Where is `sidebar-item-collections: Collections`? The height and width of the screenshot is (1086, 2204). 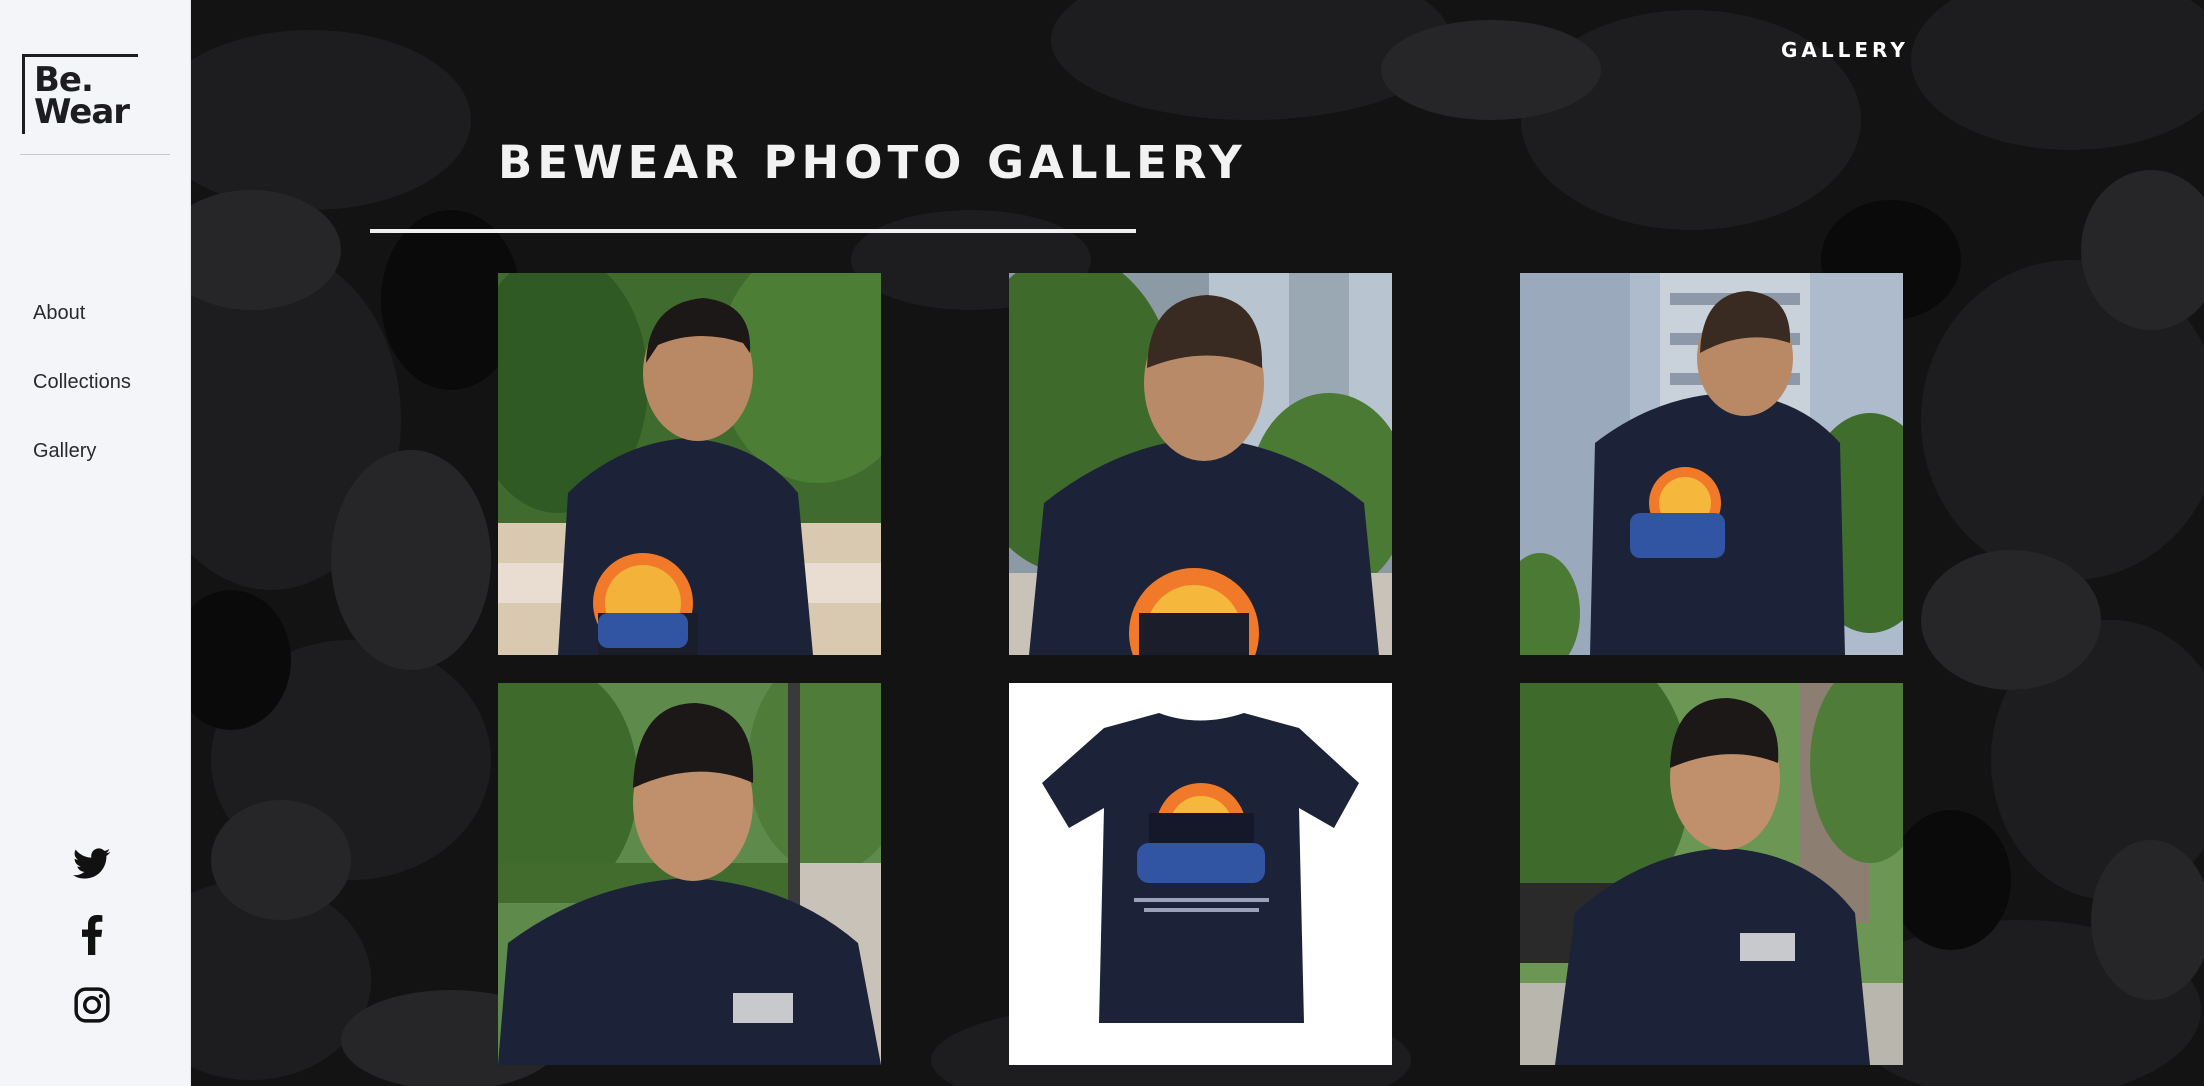
sidebar-item-collections: Collections is located at coordinates (82, 399).